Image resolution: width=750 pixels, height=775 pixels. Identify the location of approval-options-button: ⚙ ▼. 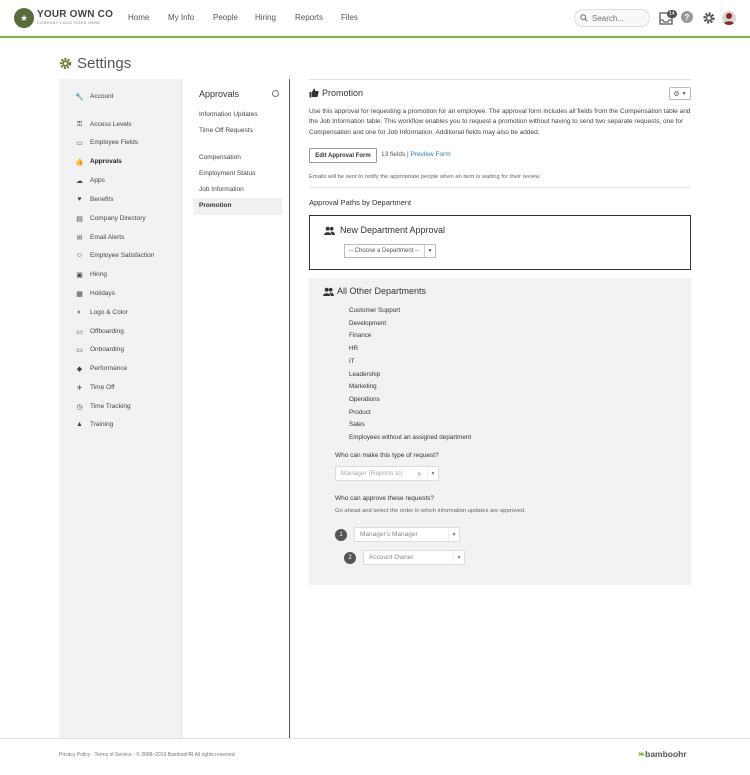
(680, 93).